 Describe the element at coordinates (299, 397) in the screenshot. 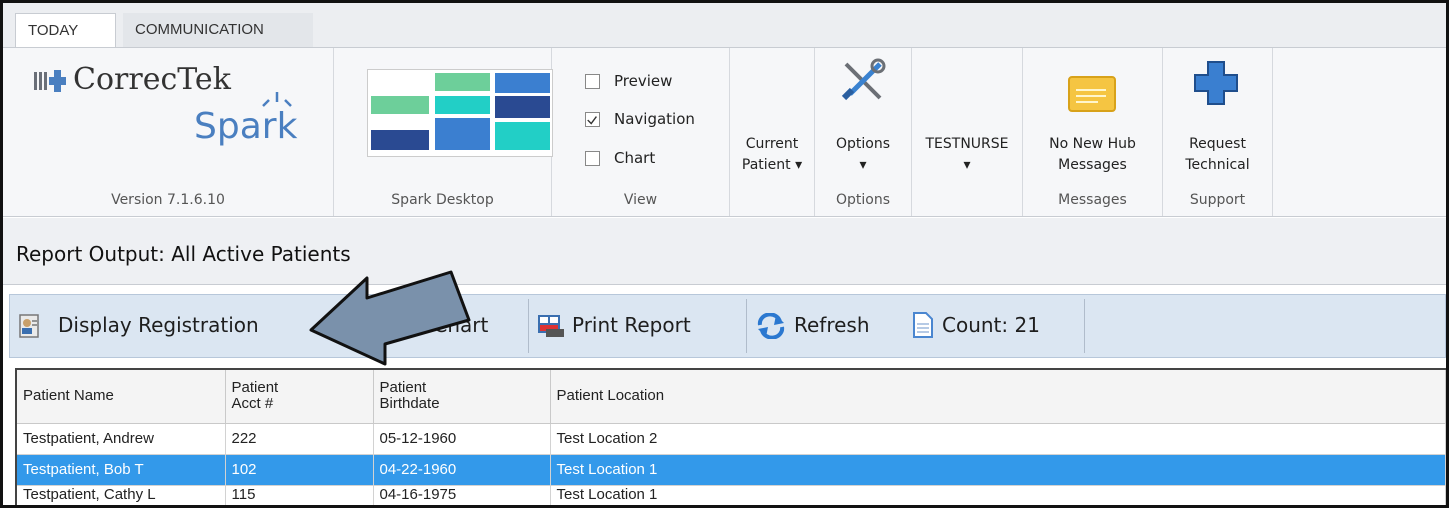

I see `column-header-patient-acct: Patient Acct #` at that location.